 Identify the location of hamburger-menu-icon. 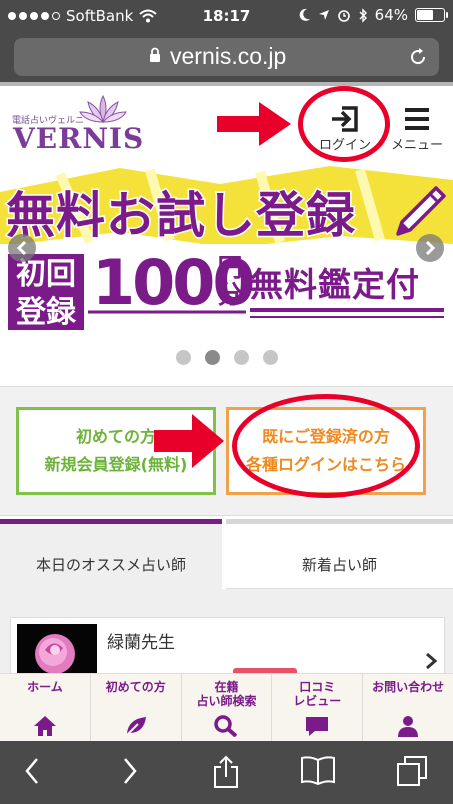
(417, 119).